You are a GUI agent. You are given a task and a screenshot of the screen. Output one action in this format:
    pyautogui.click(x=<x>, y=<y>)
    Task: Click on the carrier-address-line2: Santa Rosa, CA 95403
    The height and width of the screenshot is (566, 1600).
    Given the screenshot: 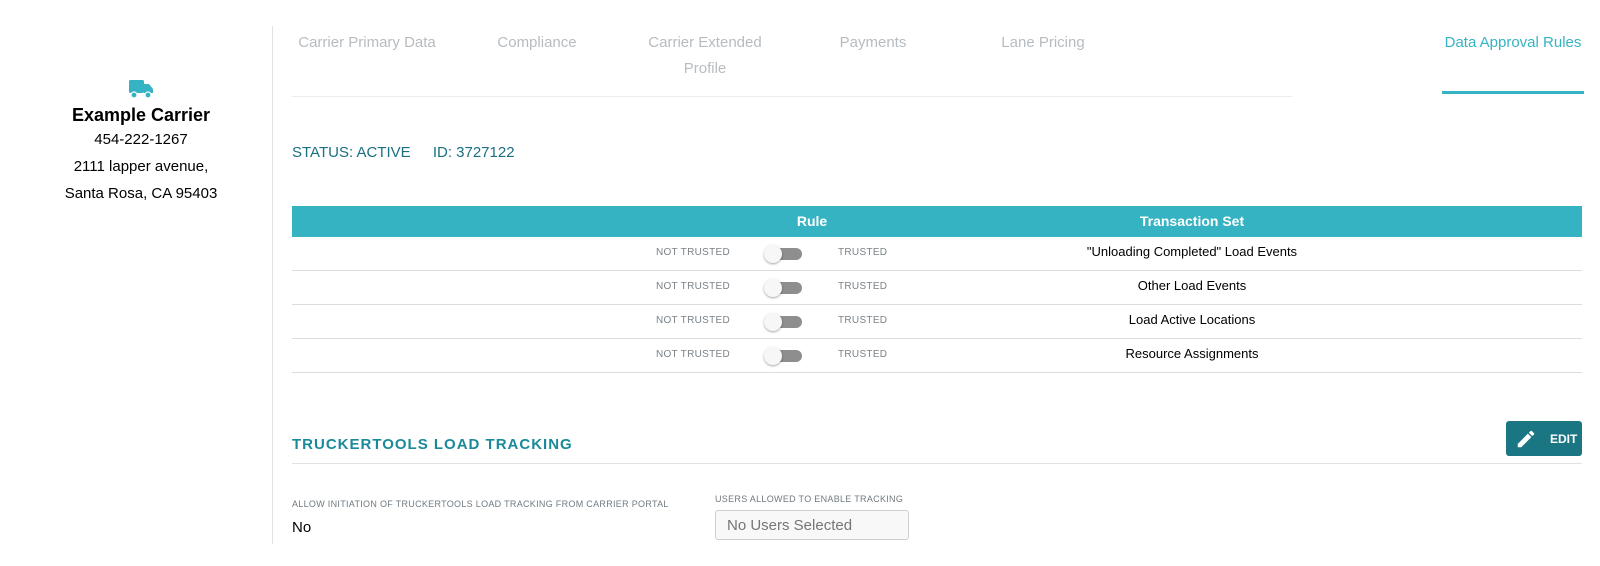 What is the action you would take?
    pyautogui.click(x=141, y=193)
    